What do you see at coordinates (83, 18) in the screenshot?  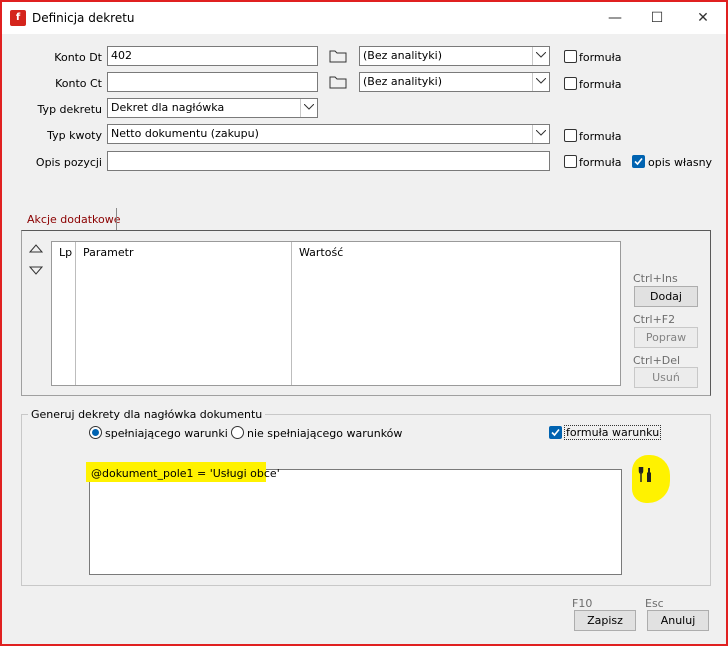 I see `window-title: Definicja dekretu` at bounding box center [83, 18].